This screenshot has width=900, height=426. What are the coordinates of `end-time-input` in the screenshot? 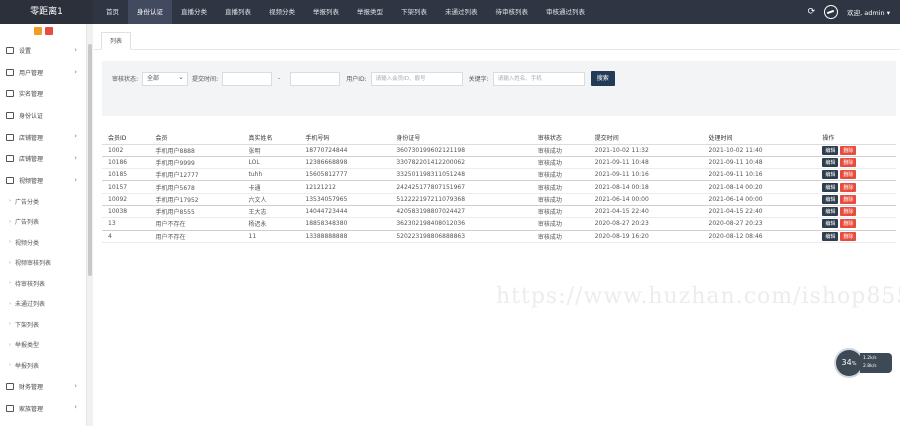 It's located at (315, 78).